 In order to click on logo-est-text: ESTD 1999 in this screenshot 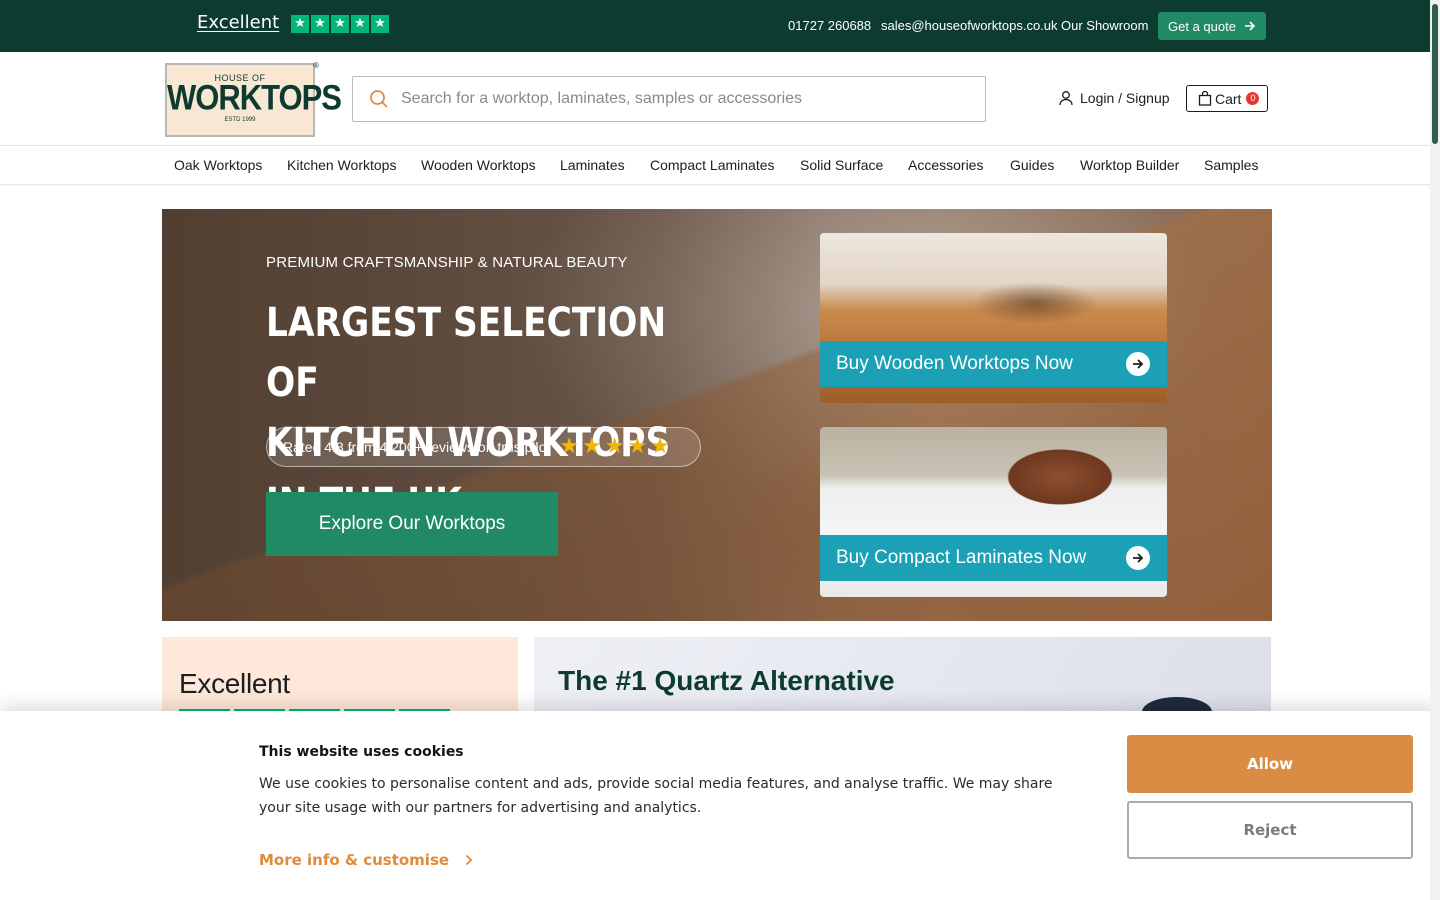, I will do `click(240, 120)`.